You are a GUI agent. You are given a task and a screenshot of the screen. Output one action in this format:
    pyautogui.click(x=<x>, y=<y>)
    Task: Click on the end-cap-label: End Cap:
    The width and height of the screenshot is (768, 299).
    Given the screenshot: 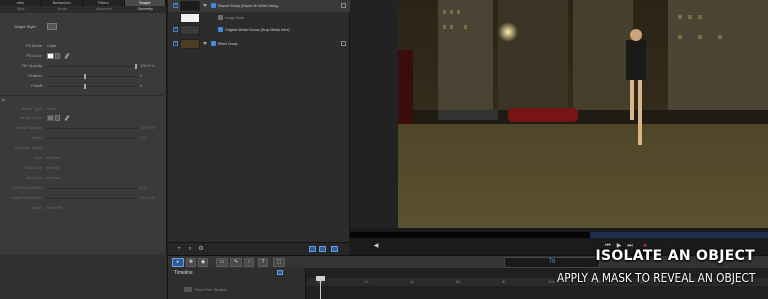 What is the action you would take?
    pyautogui.click(x=34, y=177)
    